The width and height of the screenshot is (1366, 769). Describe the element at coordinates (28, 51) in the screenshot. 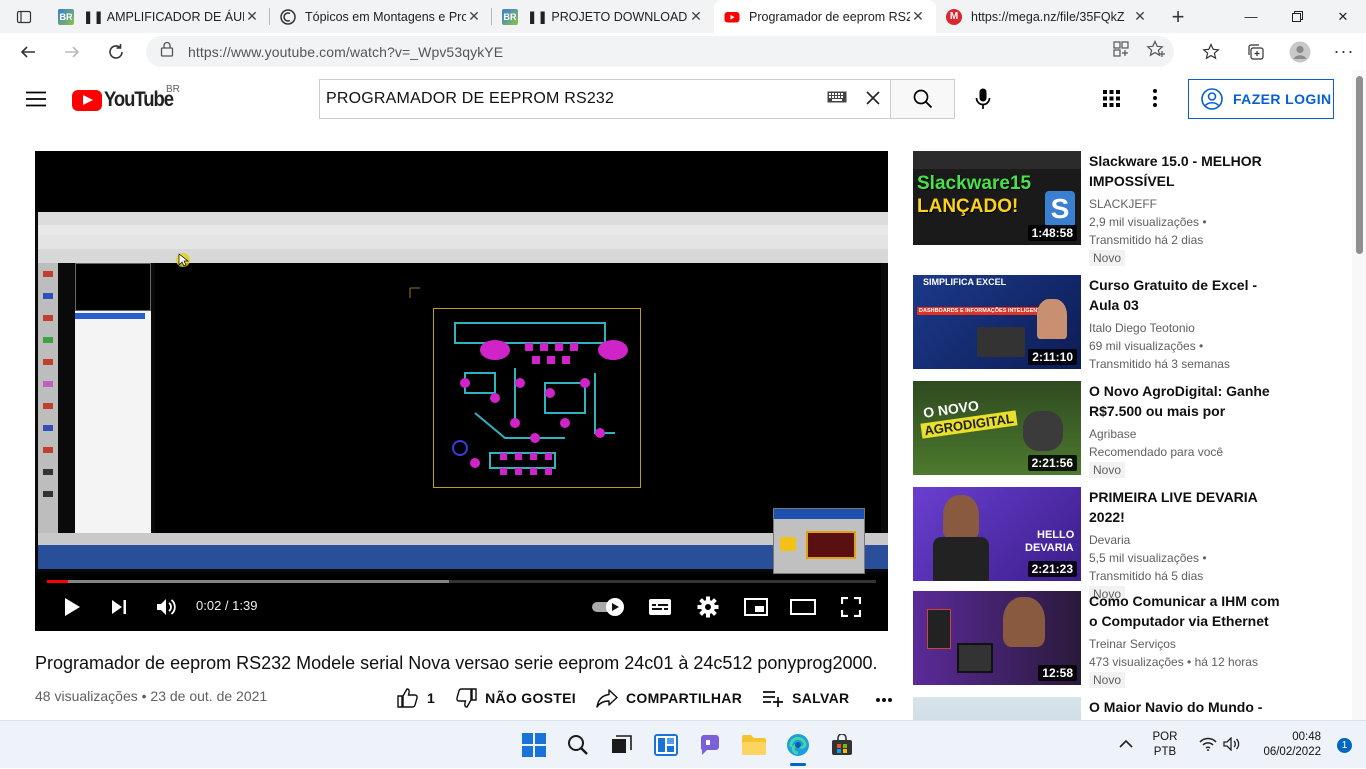

I see `back-icon` at that location.